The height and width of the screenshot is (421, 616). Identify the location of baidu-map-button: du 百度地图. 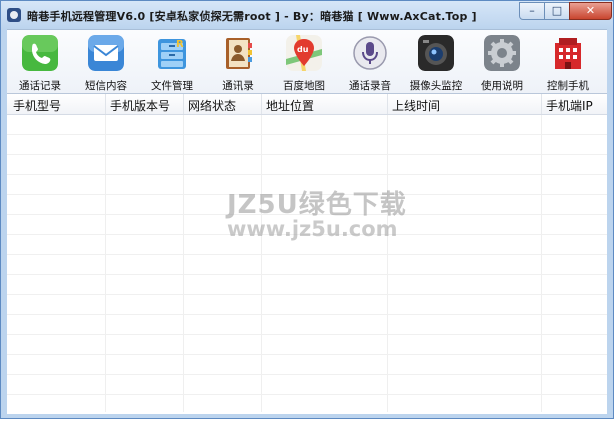
(304, 61).